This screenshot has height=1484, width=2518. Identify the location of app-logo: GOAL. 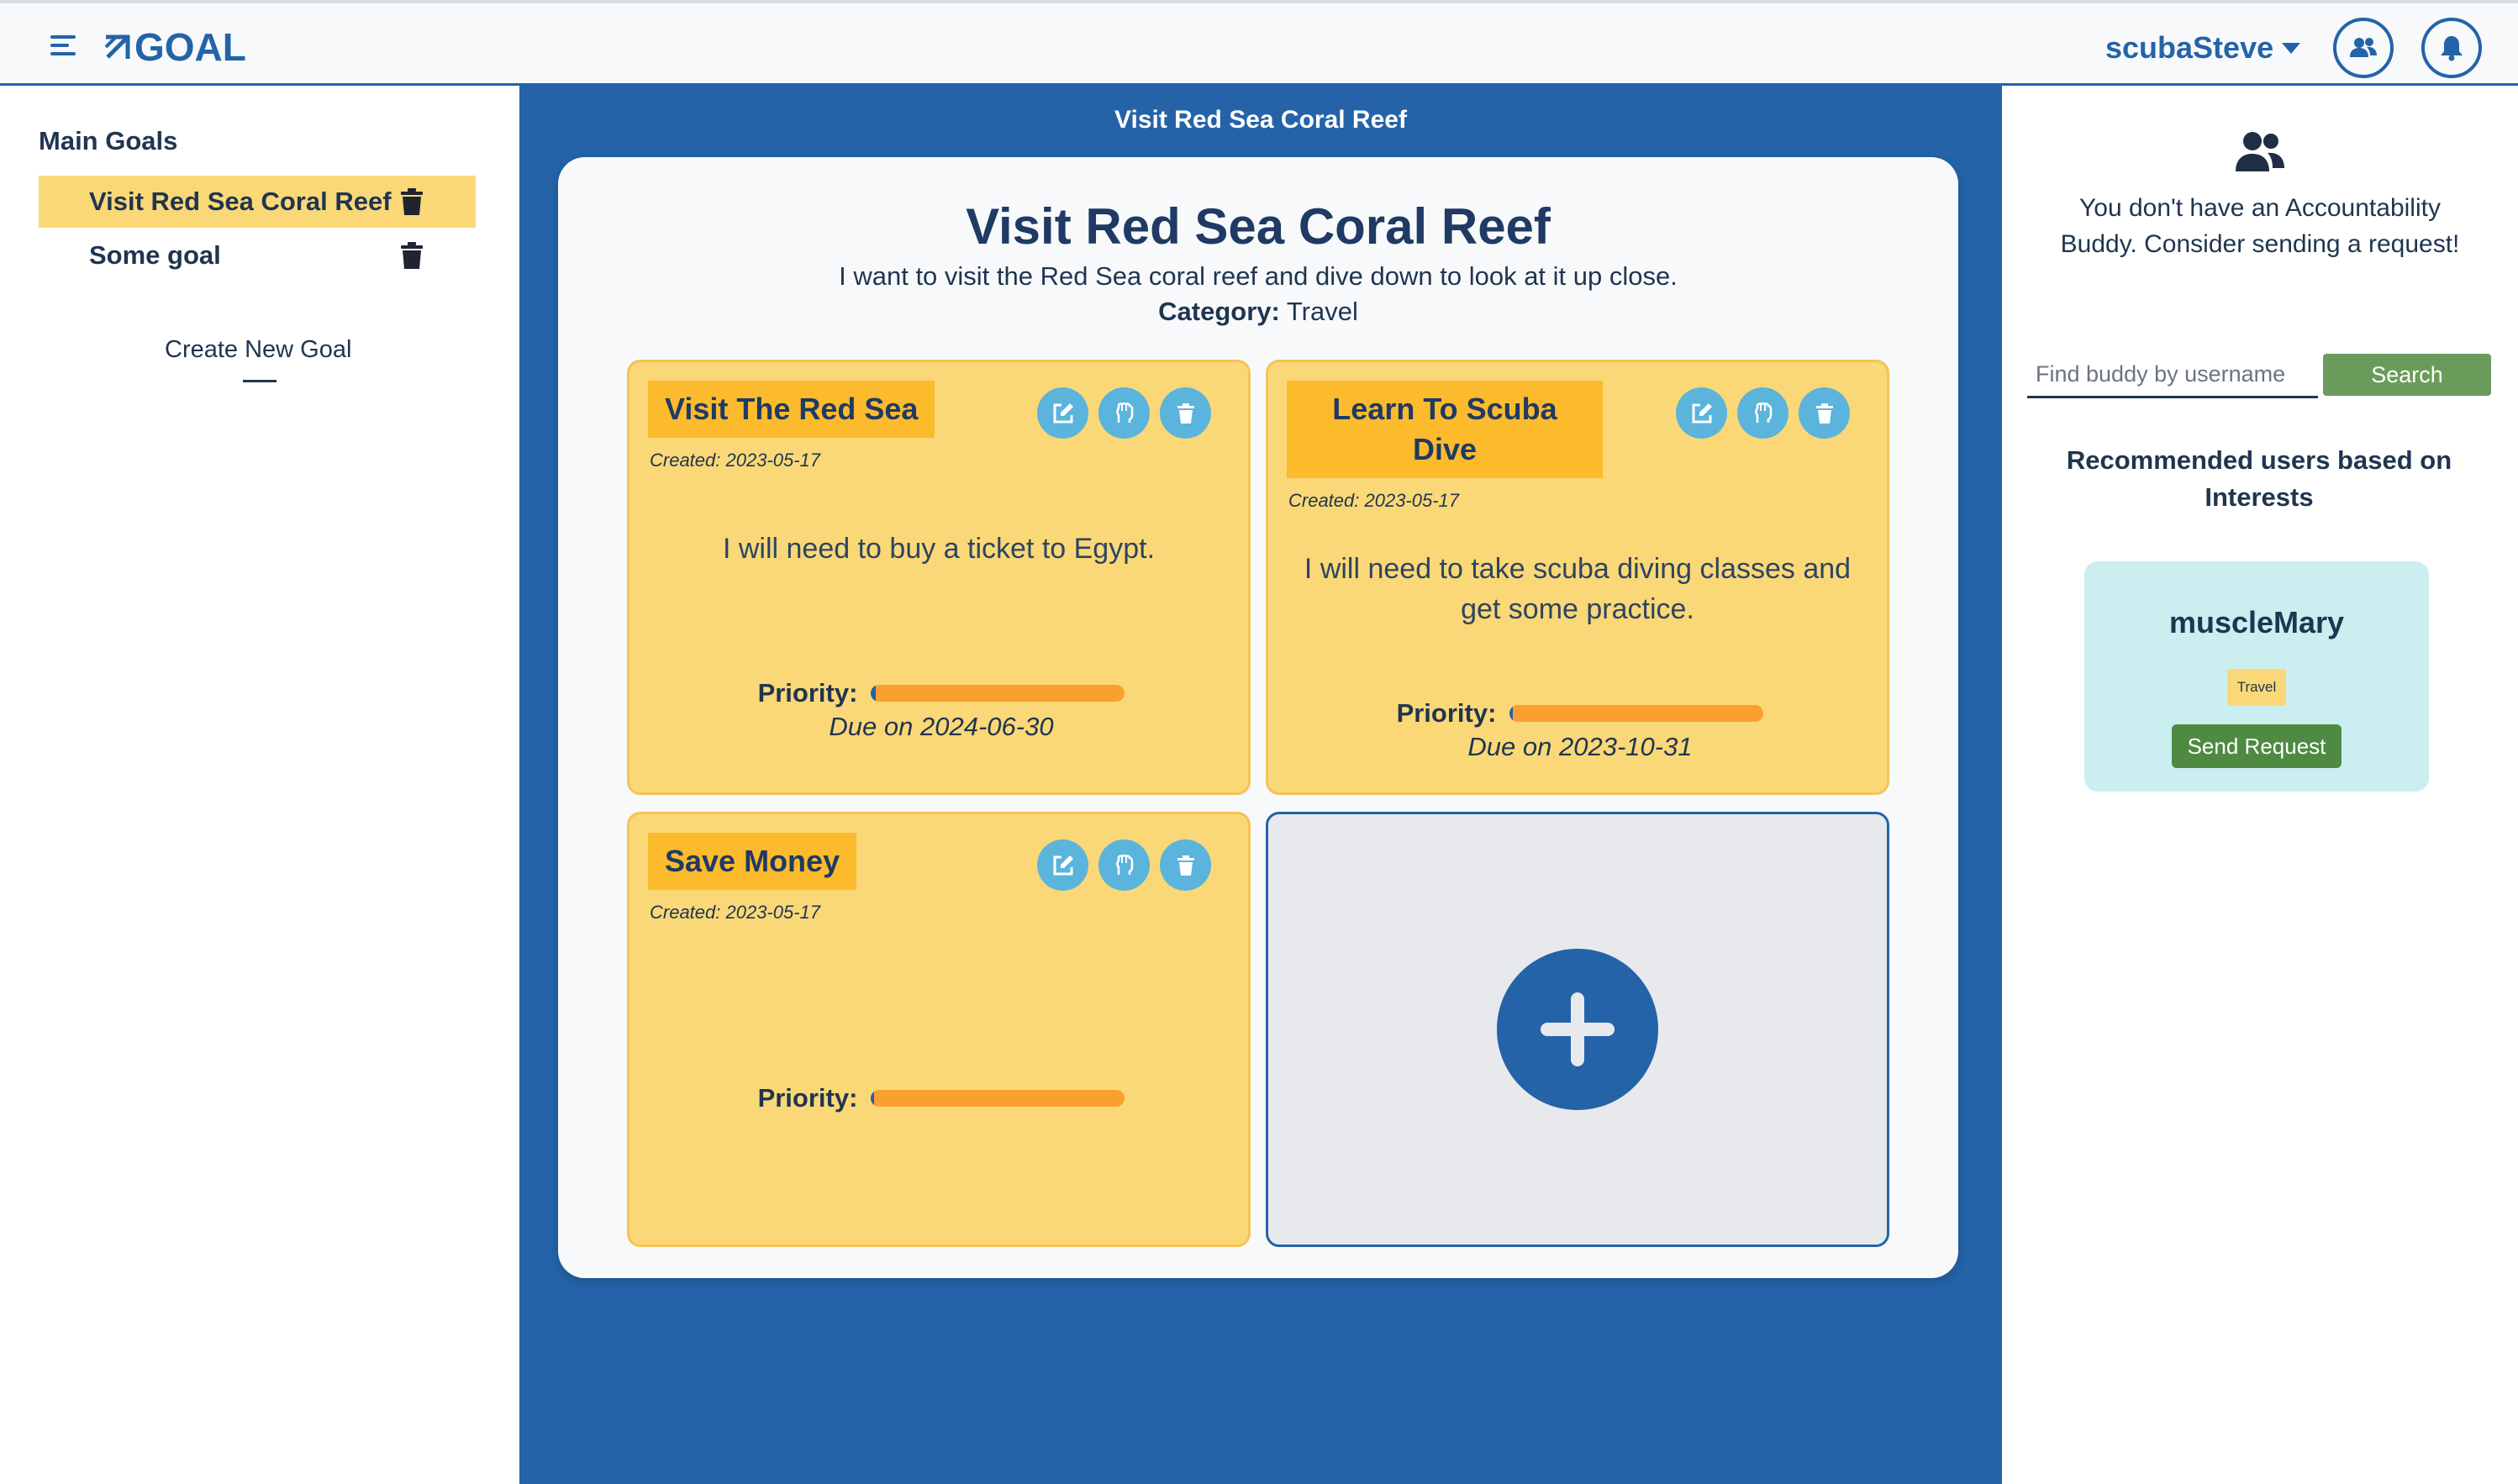
(174, 48).